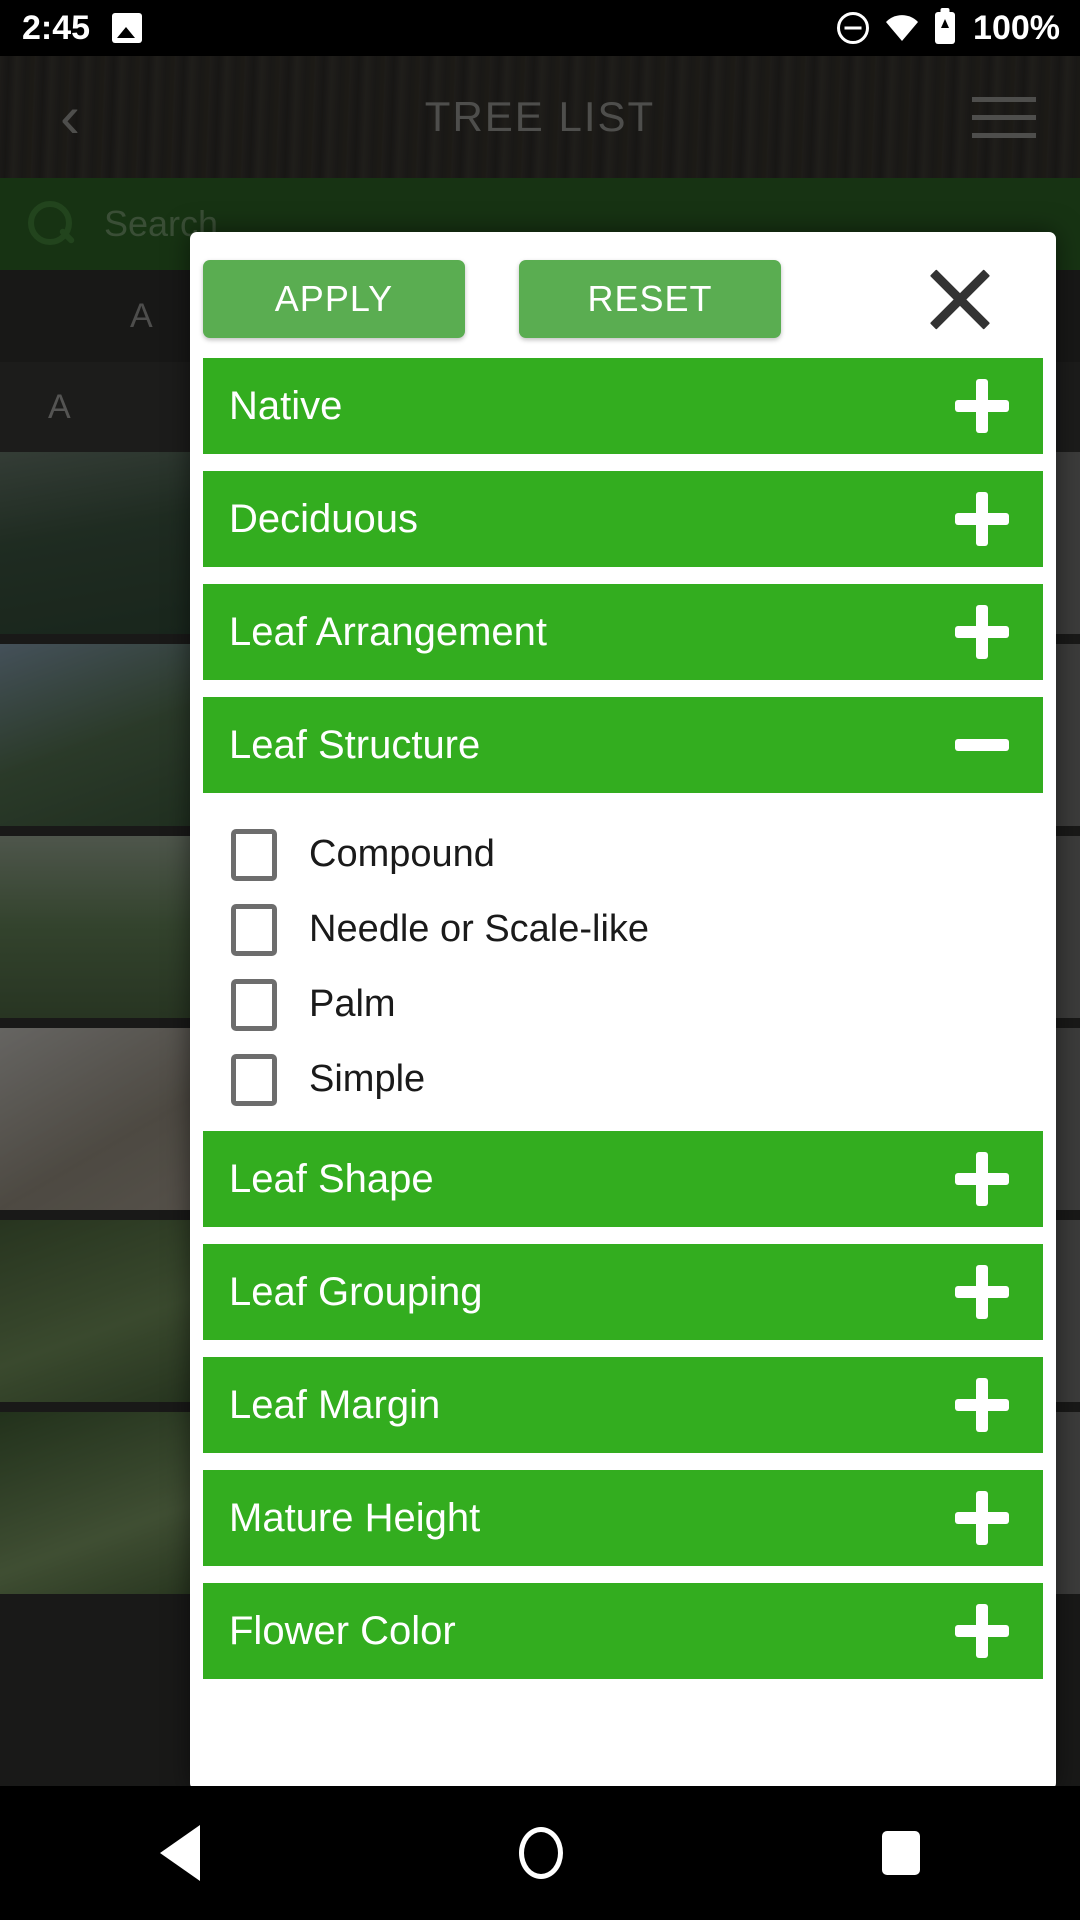  I want to click on checkbox-label: Compound, so click(402, 854).